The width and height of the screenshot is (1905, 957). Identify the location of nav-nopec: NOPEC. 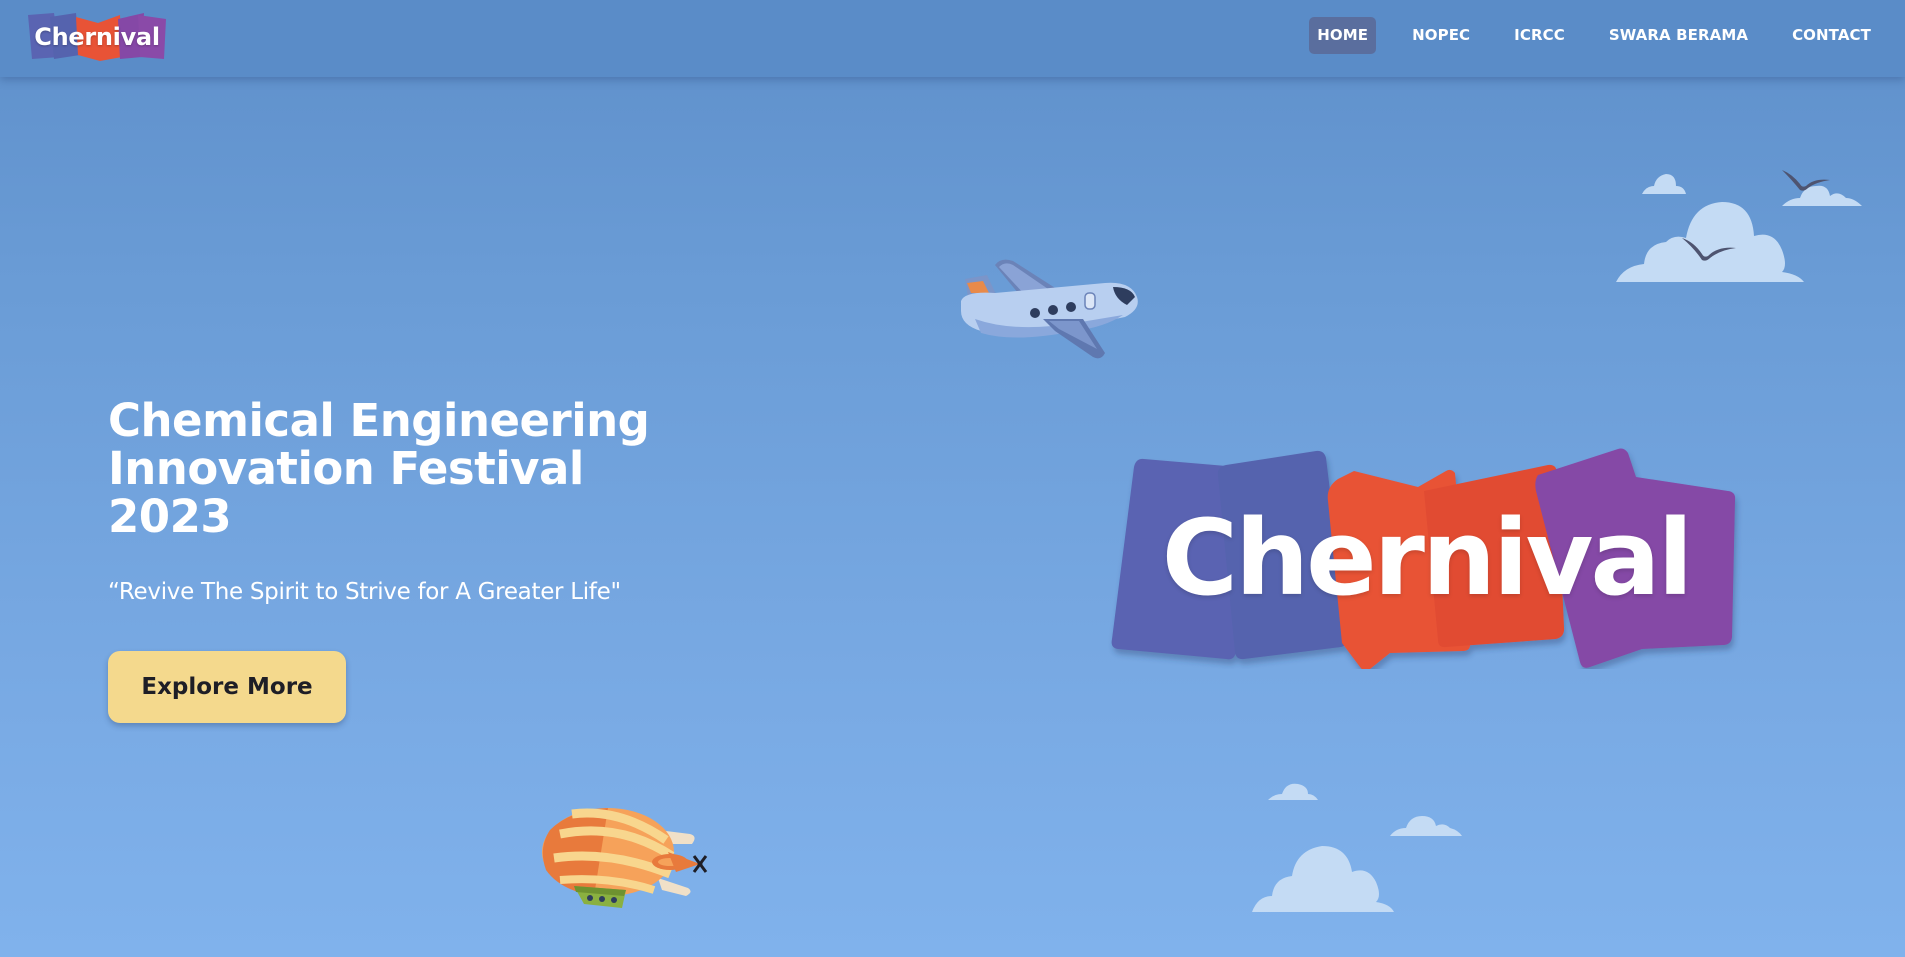
(1441, 35).